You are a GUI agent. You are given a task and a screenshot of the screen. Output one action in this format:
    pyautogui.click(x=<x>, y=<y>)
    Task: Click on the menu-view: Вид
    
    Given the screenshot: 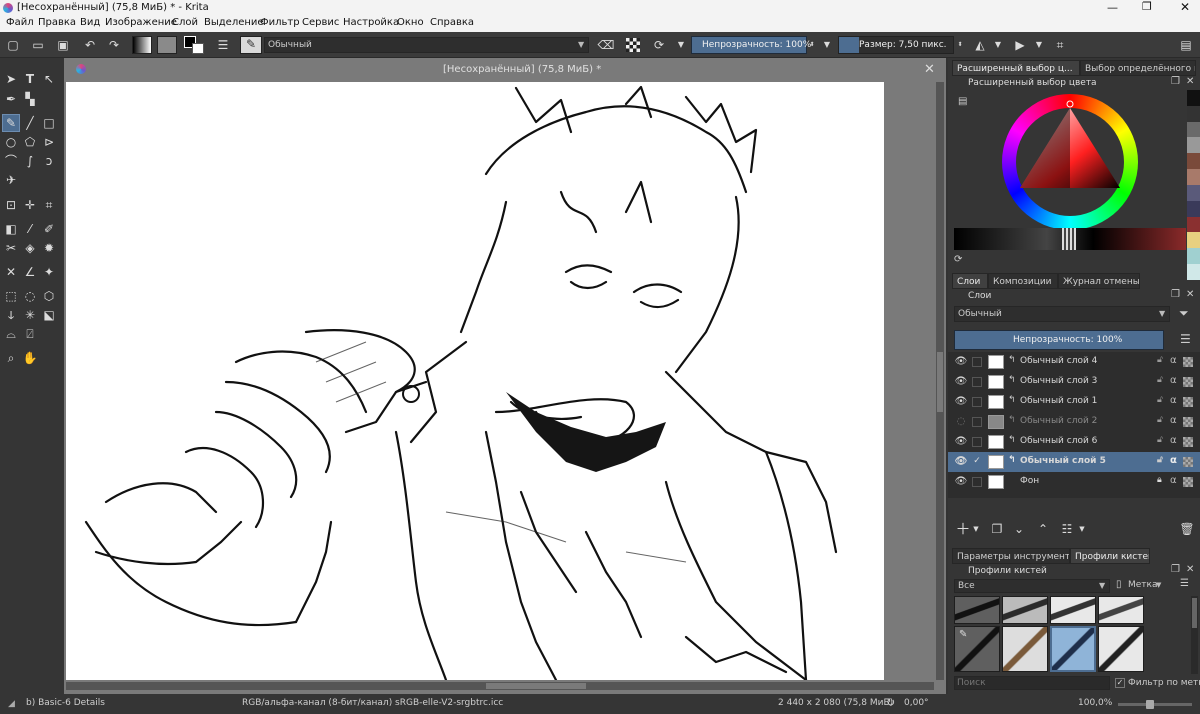 What is the action you would take?
    pyautogui.click(x=90, y=22)
    